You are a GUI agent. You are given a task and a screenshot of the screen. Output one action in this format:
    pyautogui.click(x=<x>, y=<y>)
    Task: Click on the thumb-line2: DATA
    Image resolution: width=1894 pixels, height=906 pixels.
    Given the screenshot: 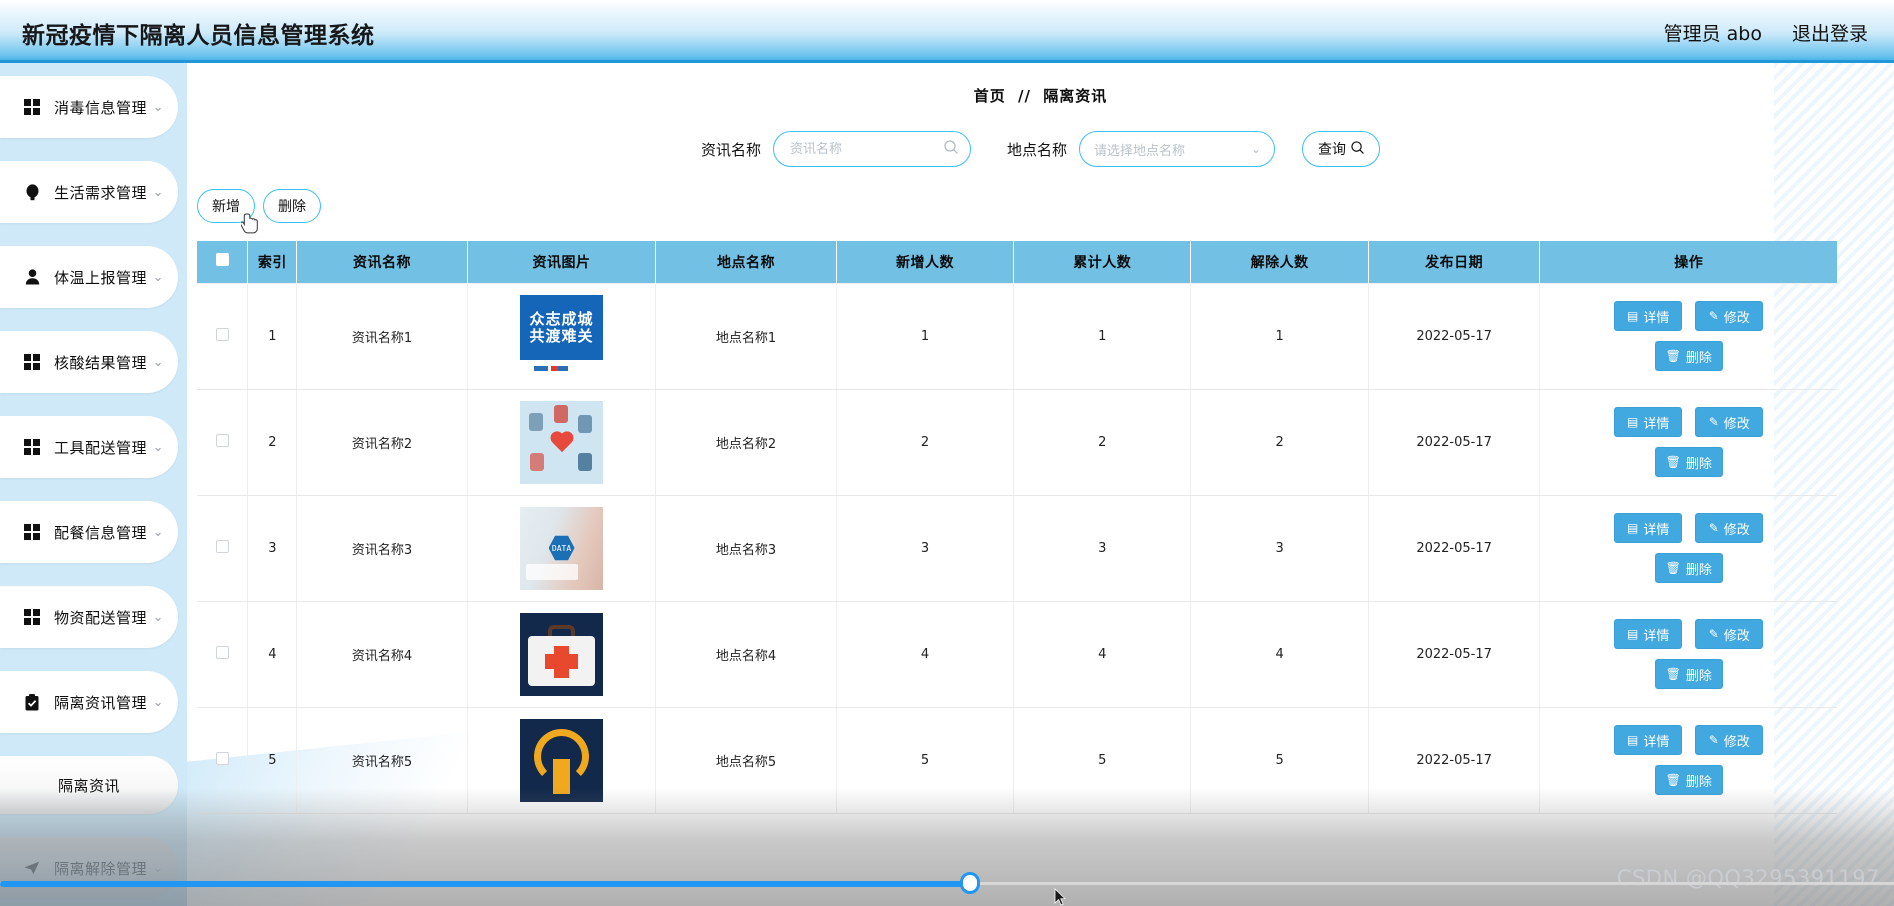 What is the action you would take?
    pyautogui.click(x=561, y=548)
    